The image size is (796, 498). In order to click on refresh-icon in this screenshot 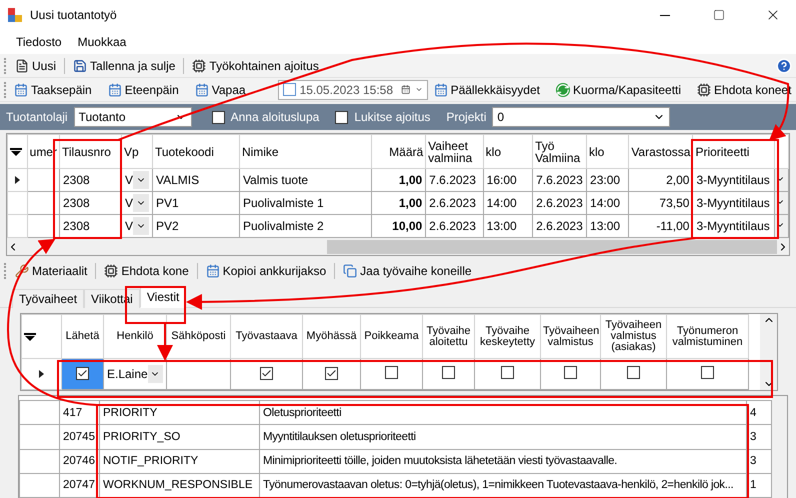, I will do `click(563, 89)`.